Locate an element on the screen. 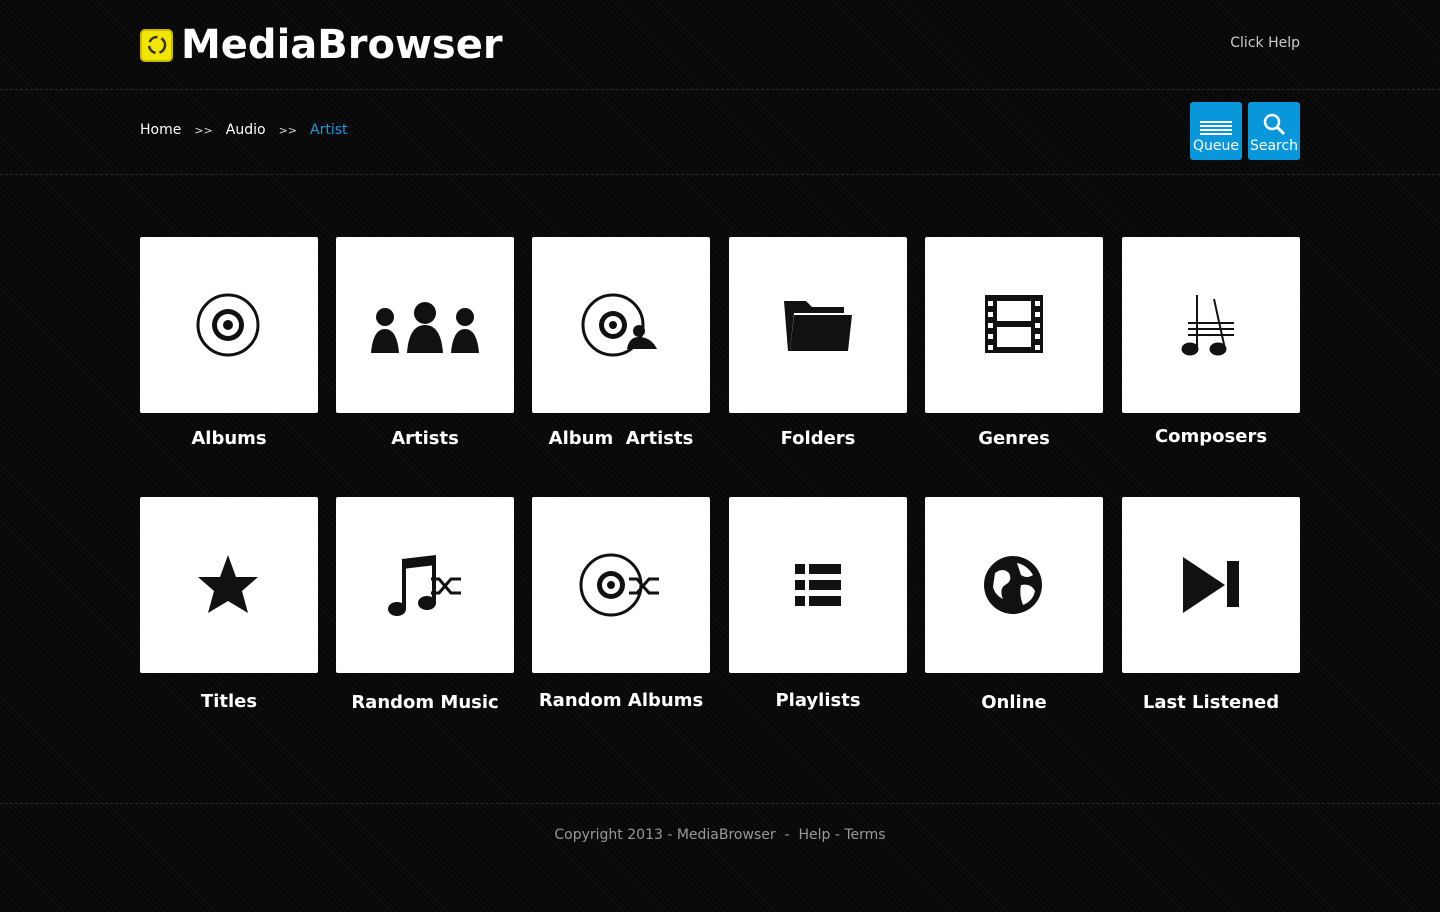 The width and height of the screenshot is (1440, 912). users-icon is located at coordinates (425, 327).